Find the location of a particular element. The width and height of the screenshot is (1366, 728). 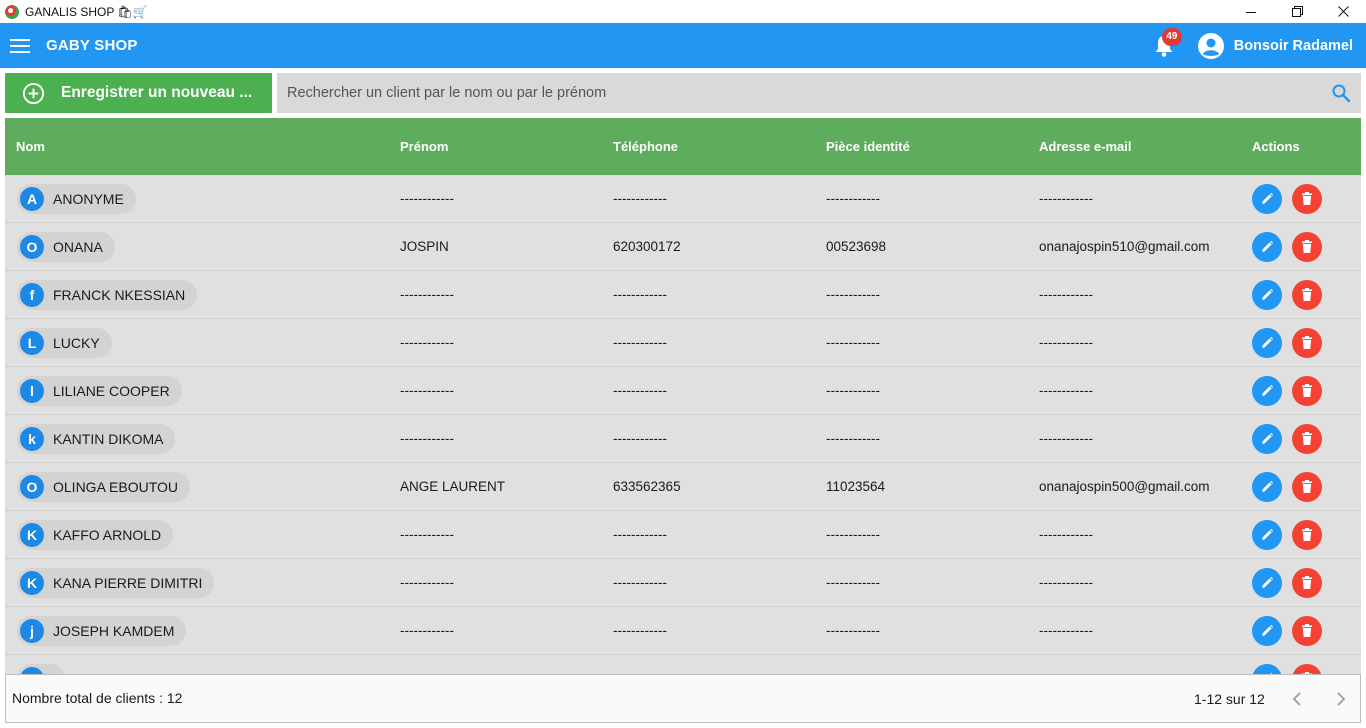

hamburger-menu-icon is located at coordinates (20, 45).